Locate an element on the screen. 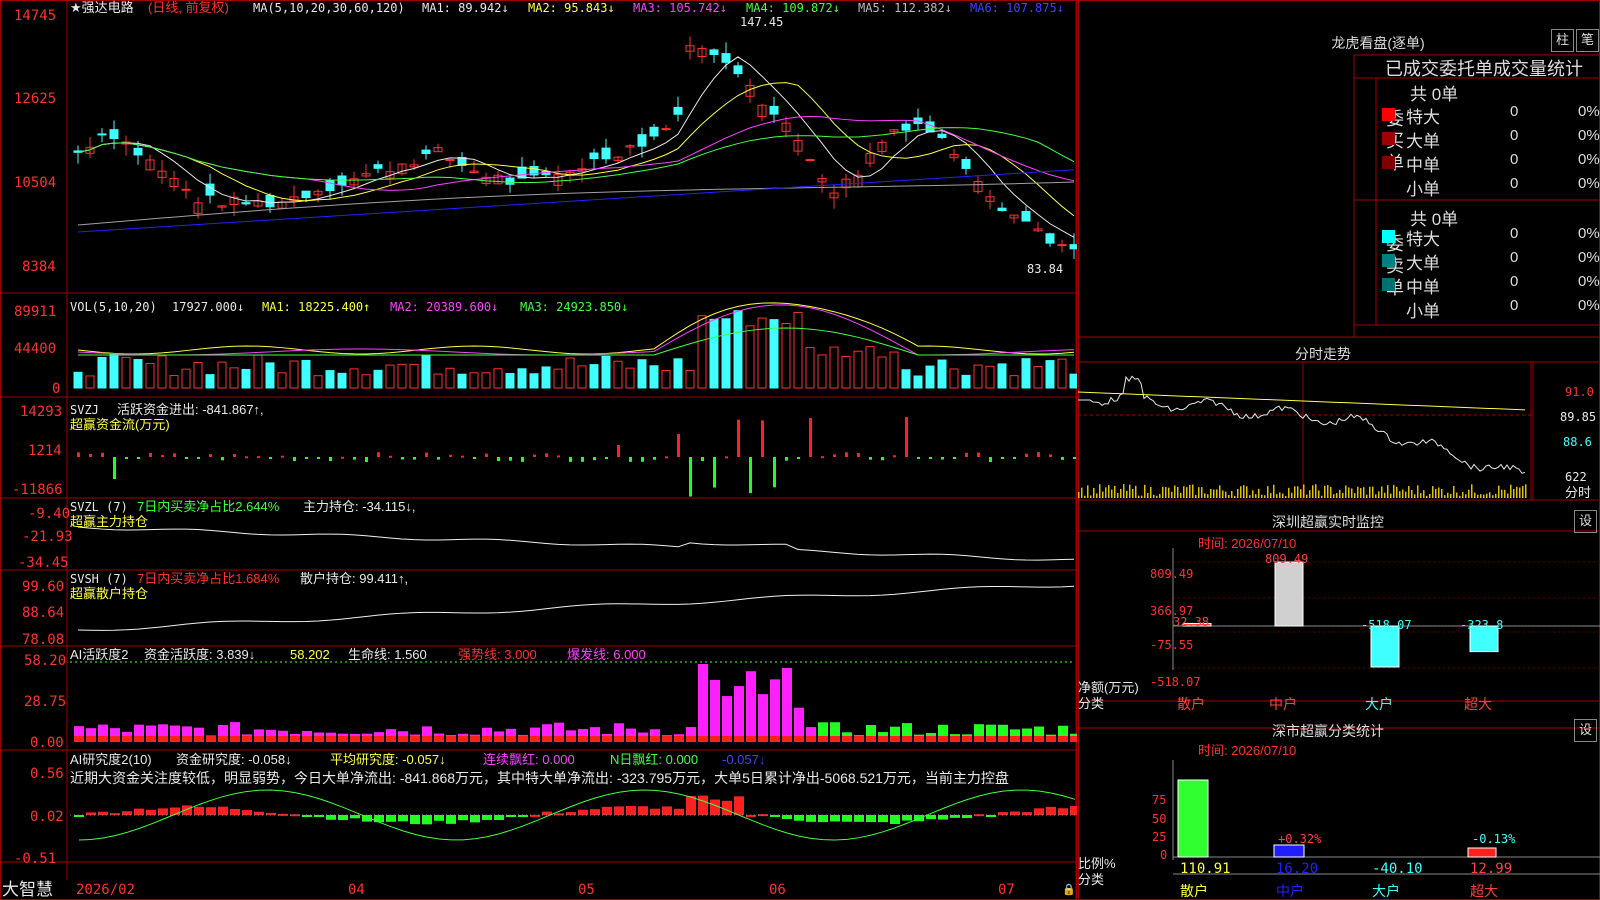 This screenshot has height=900, width=1600. stock-name: ★强达电路 is located at coordinates (102, 7).